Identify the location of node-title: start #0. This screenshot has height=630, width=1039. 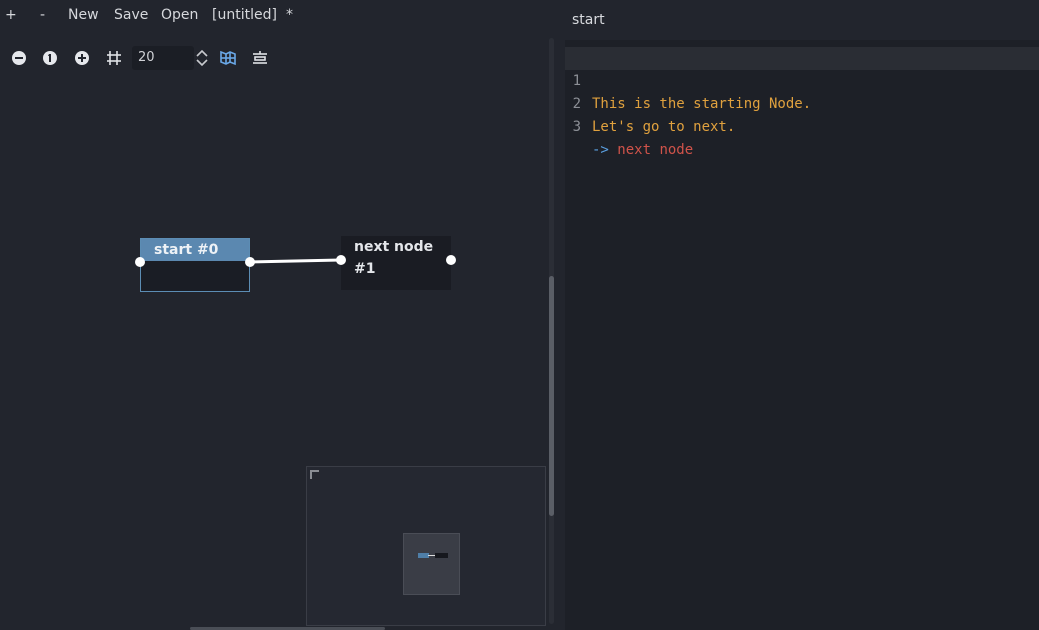
(195, 250).